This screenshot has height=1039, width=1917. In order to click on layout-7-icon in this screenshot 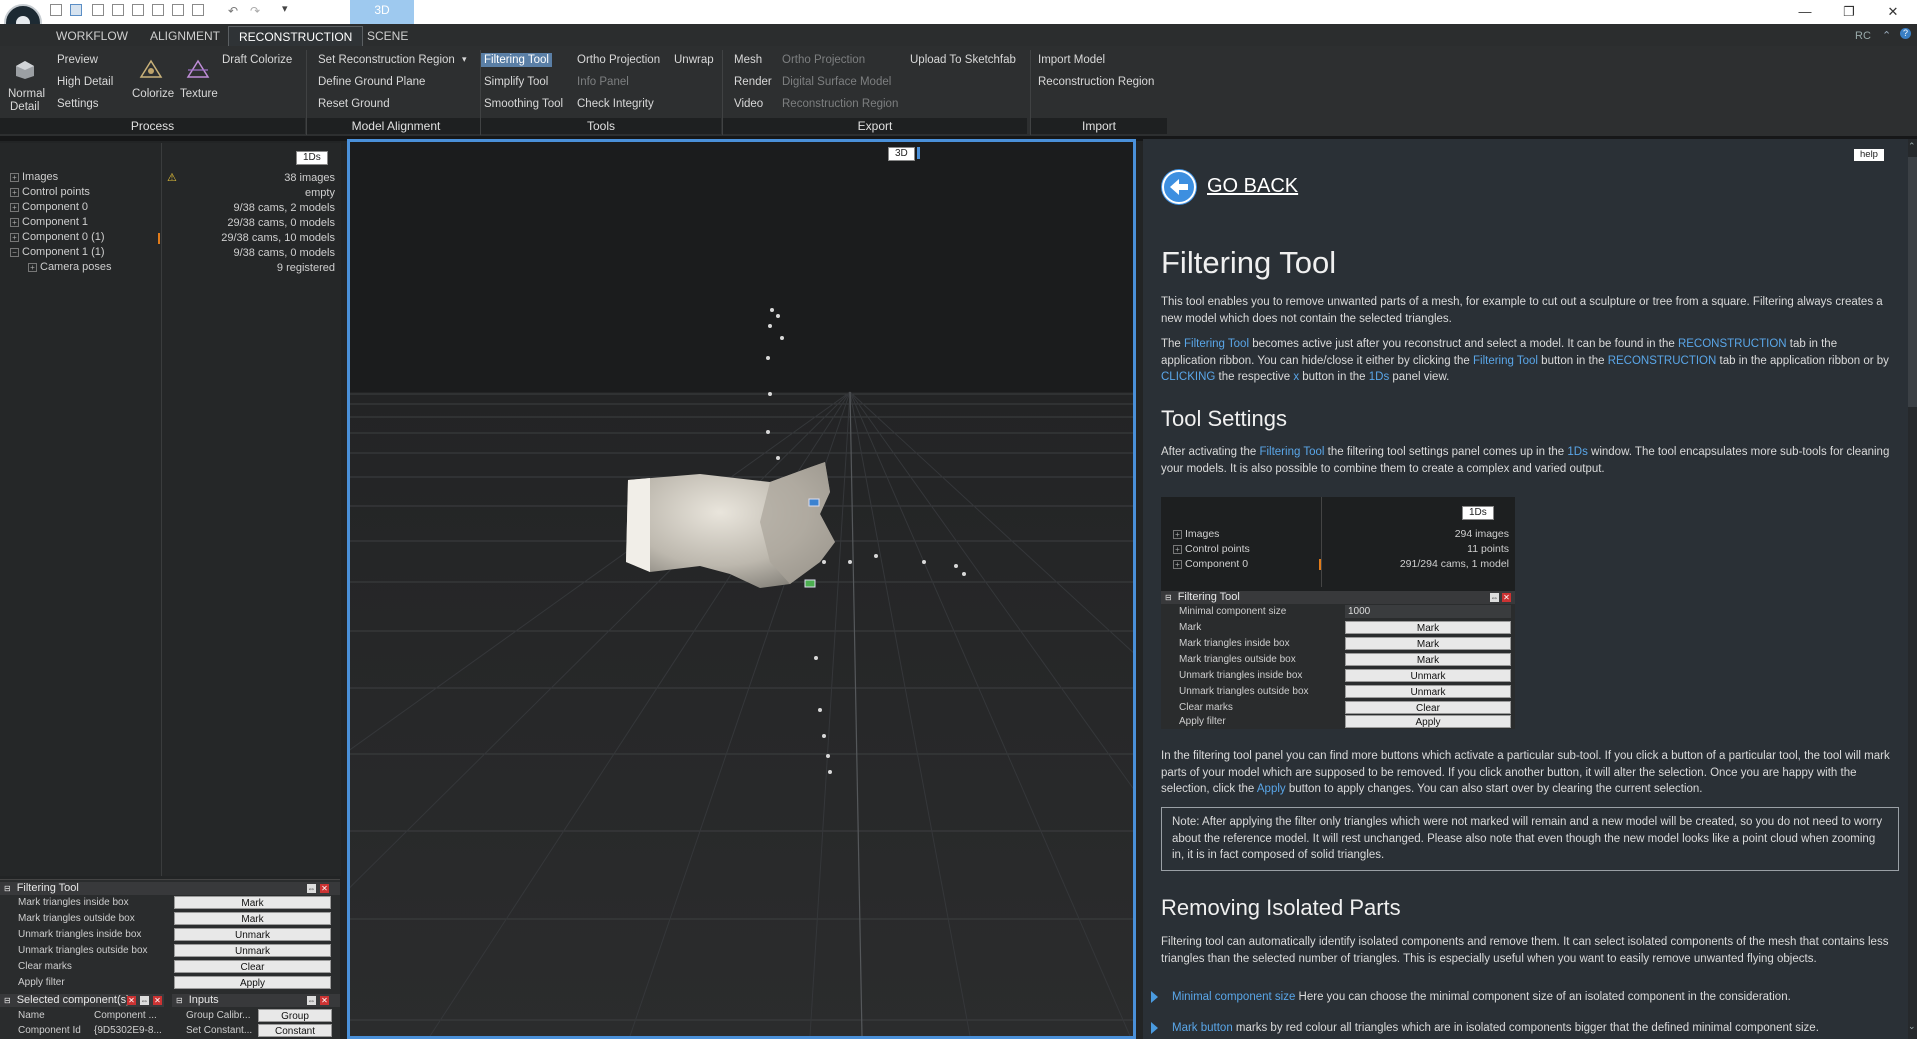, I will do `click(178, 10)`.